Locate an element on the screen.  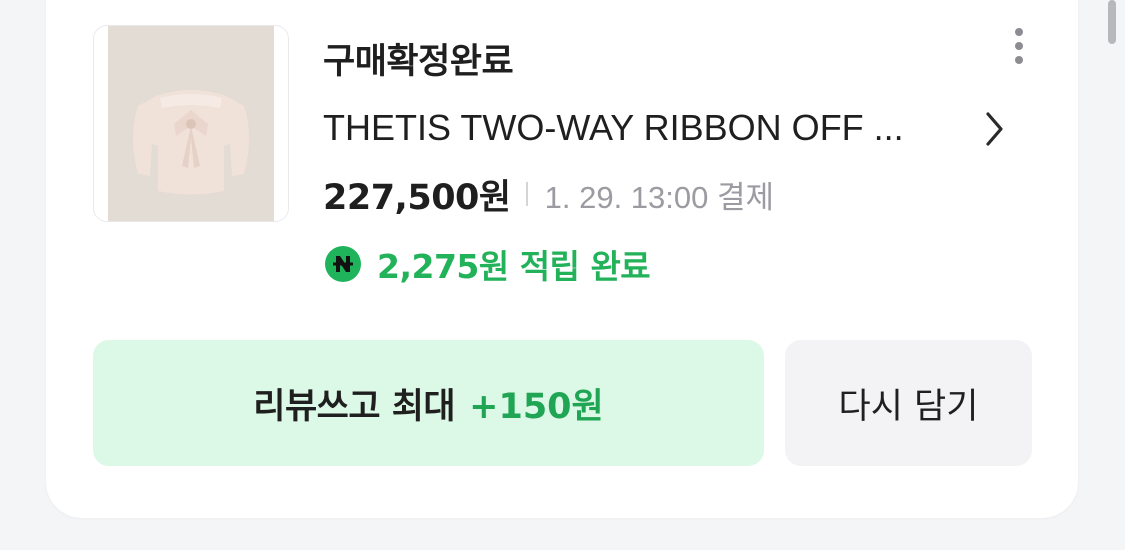
product-thumbnail is located at coordinates (191, 123).